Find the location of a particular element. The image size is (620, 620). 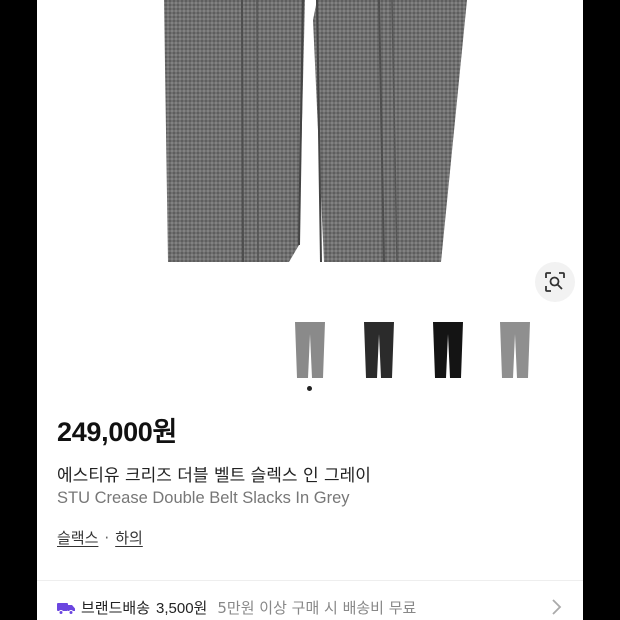

thumbnail-strip is located at coordinates (310, 353).